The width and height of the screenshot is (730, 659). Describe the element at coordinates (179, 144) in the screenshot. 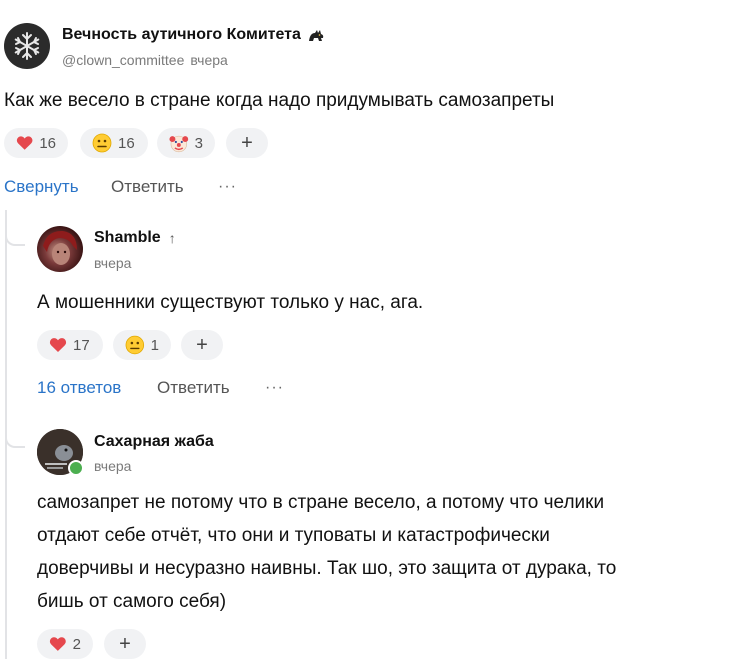

I see `clown-icon` at that location.